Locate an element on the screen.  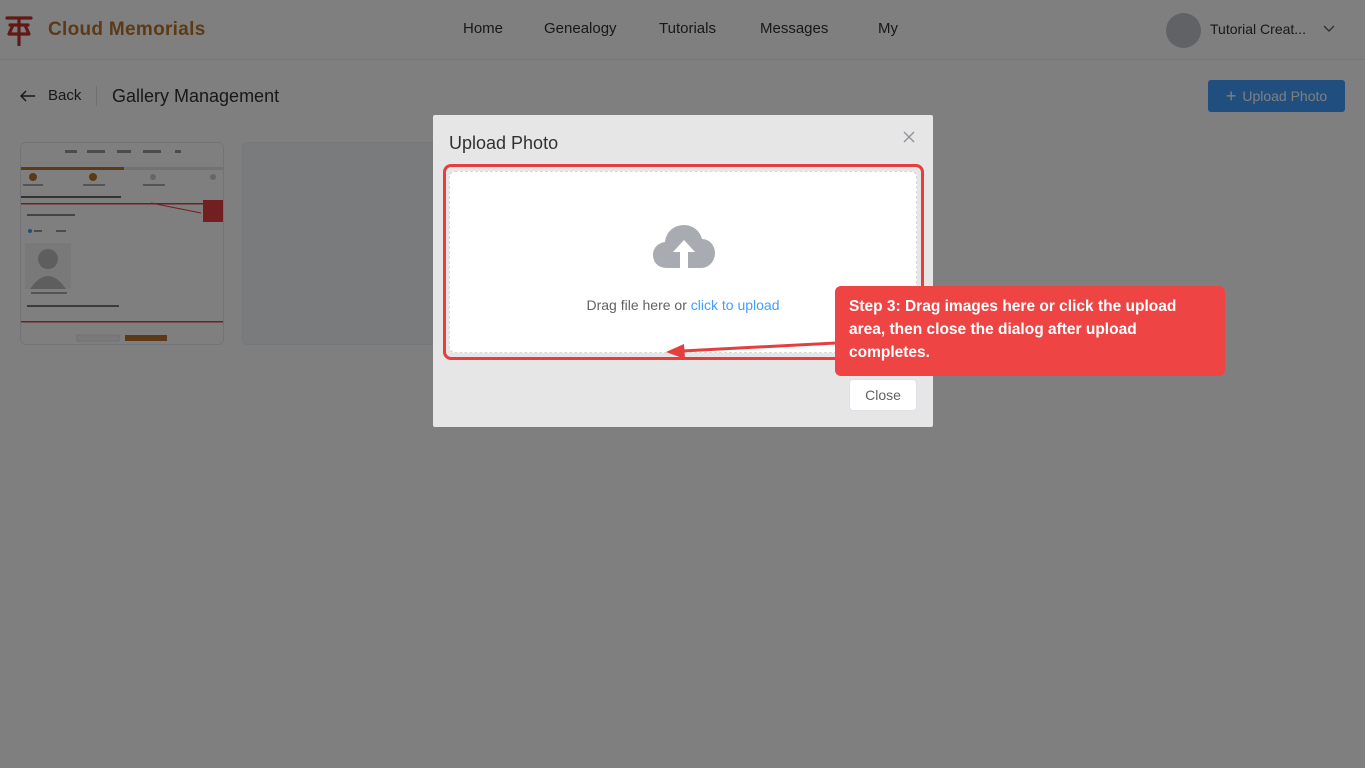
close-button: Close is located at coordinates (883, 395).